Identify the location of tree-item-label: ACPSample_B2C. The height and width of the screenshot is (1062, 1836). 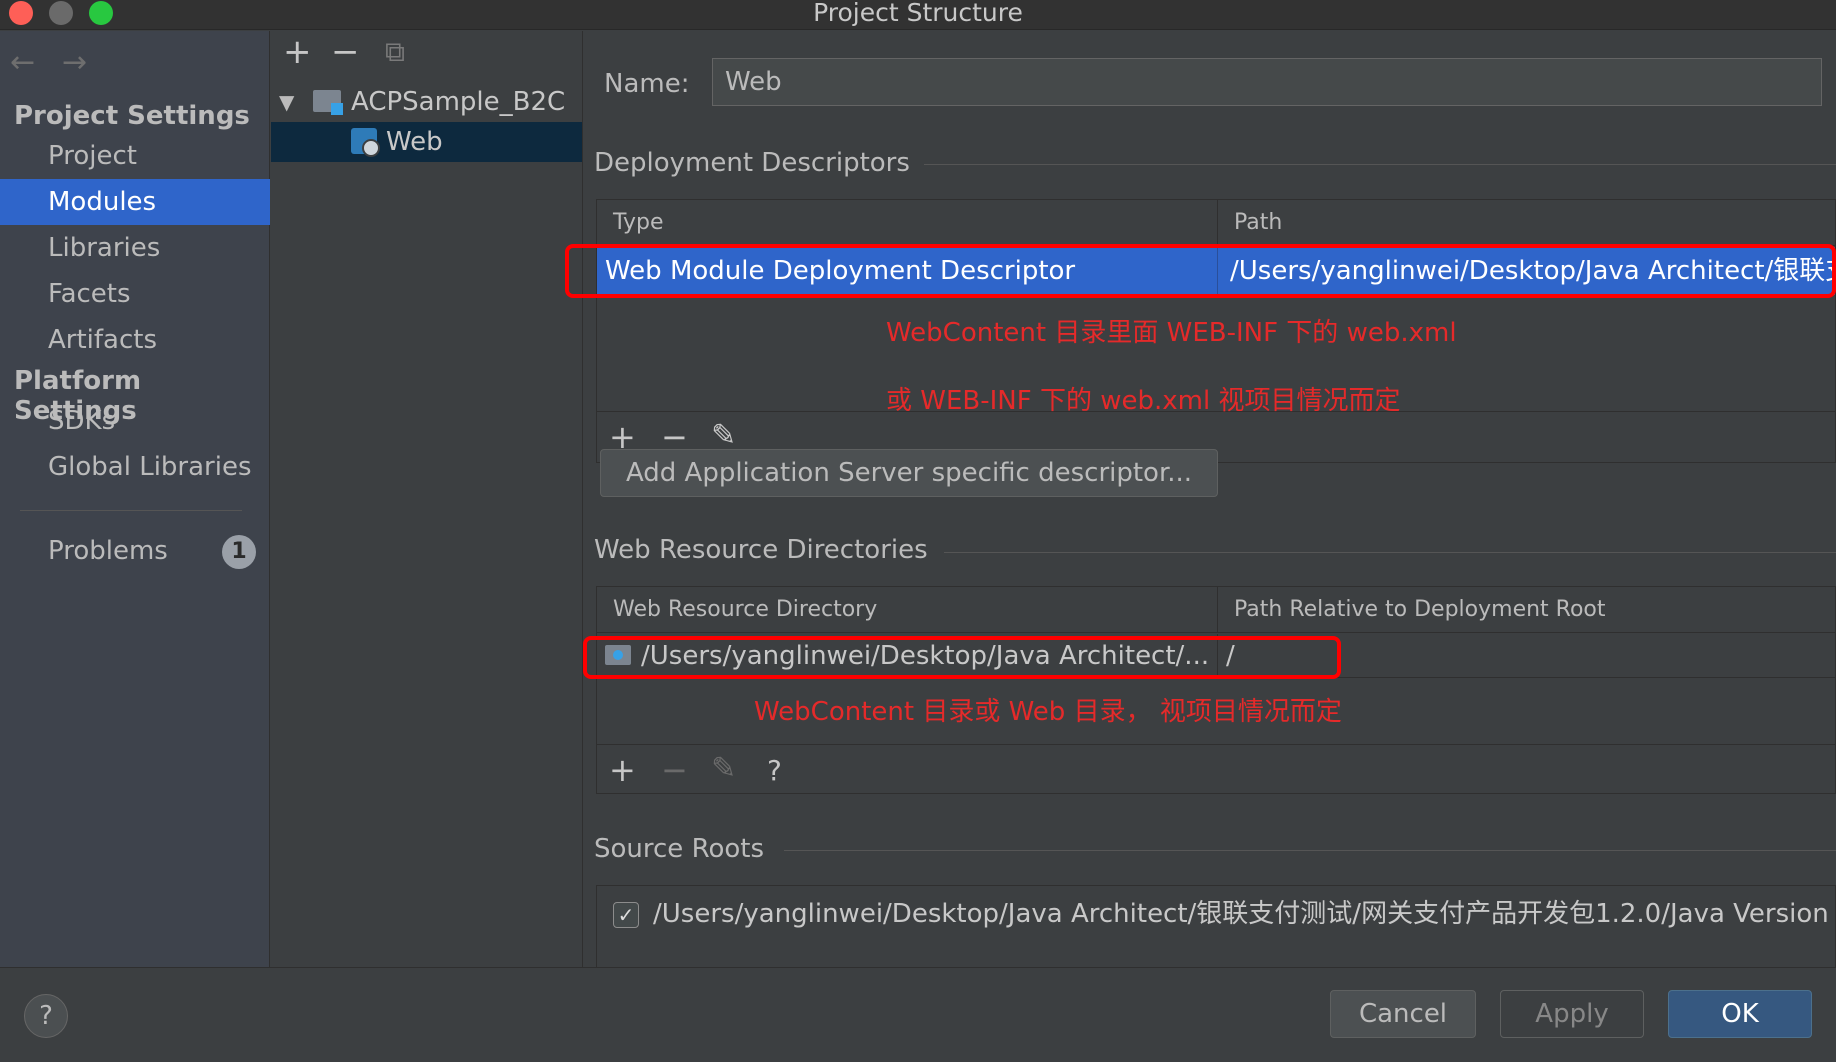
(458, 102).